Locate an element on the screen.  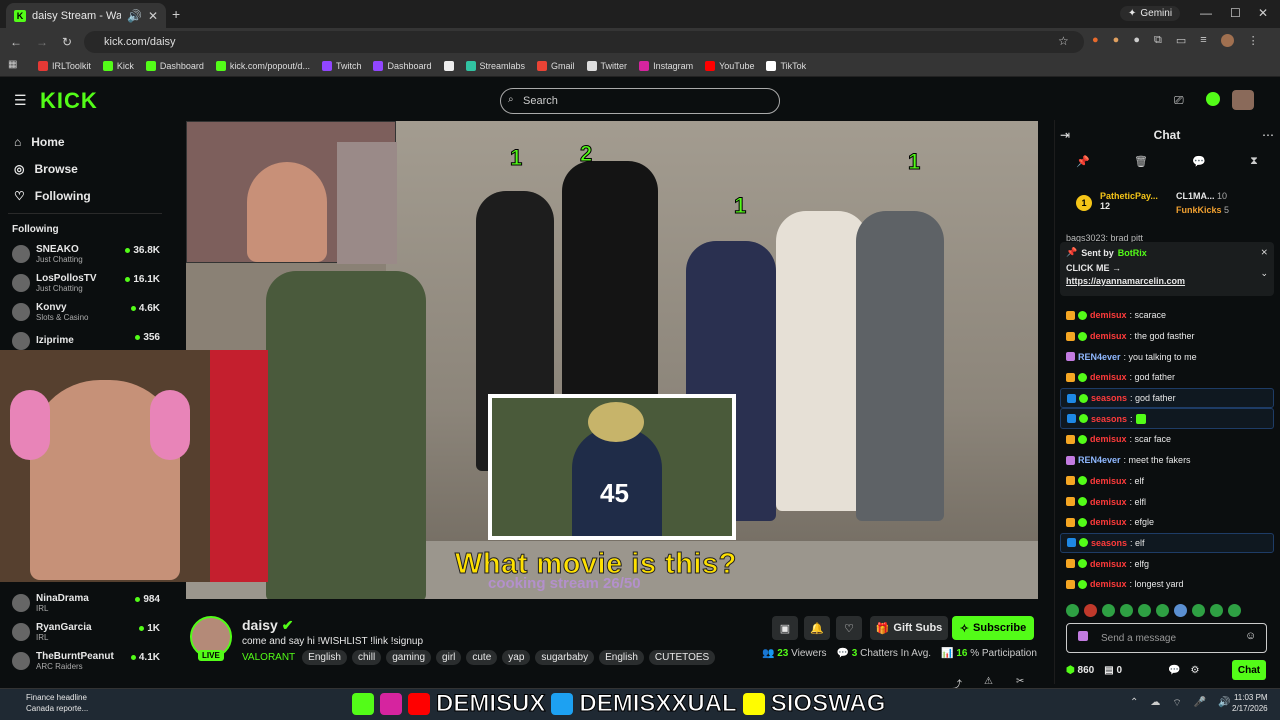
leaderboard-entry: FunkKicks 5 is located at coordinates (1202, 210).